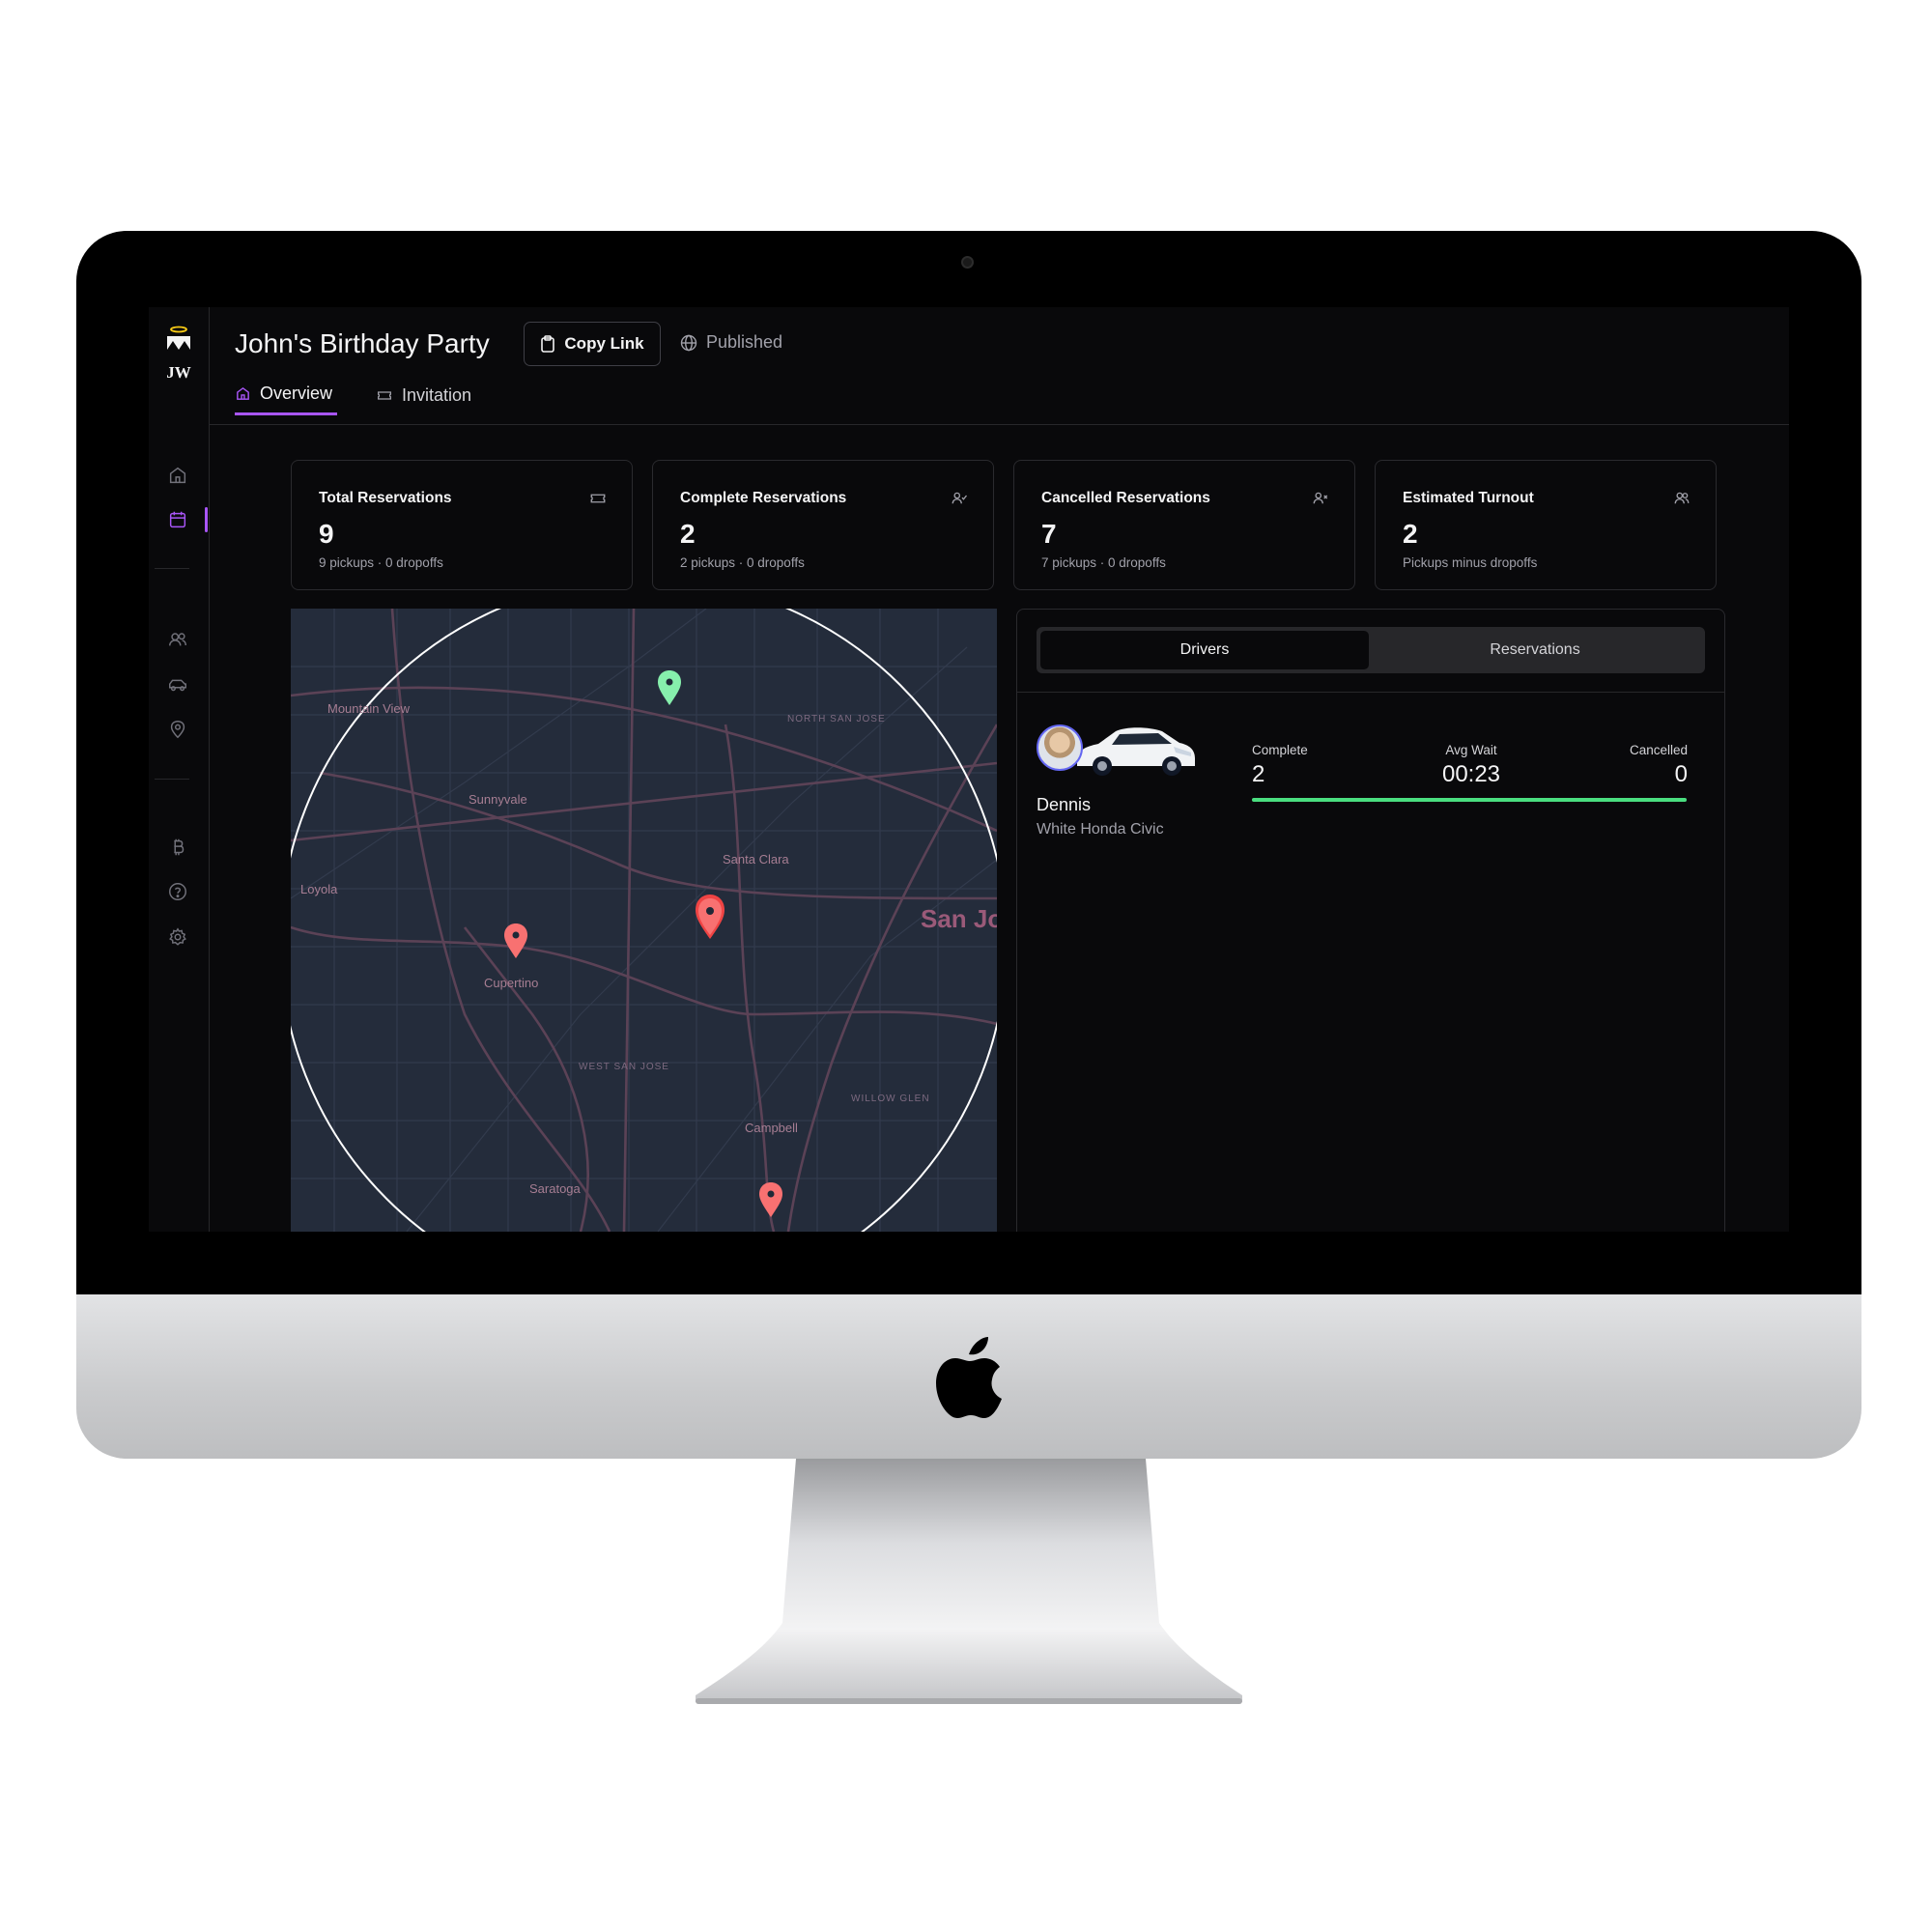 Image resolution: width=1932 pixels, height=1932 pixels. Describe the element at coordinates (744, 342) in the screenshot. I see `status-label: Published` at that location.